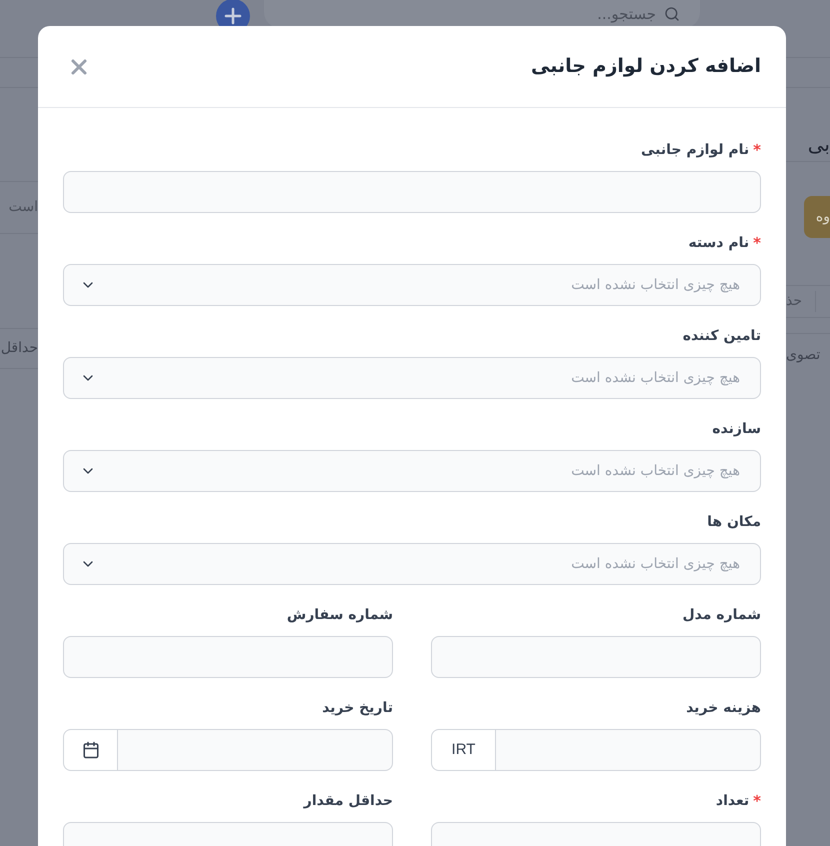 Image resolution: width=830 pixels, height=846 pixels. I want to click on field-label: شماره مدل, so click(721, 615).